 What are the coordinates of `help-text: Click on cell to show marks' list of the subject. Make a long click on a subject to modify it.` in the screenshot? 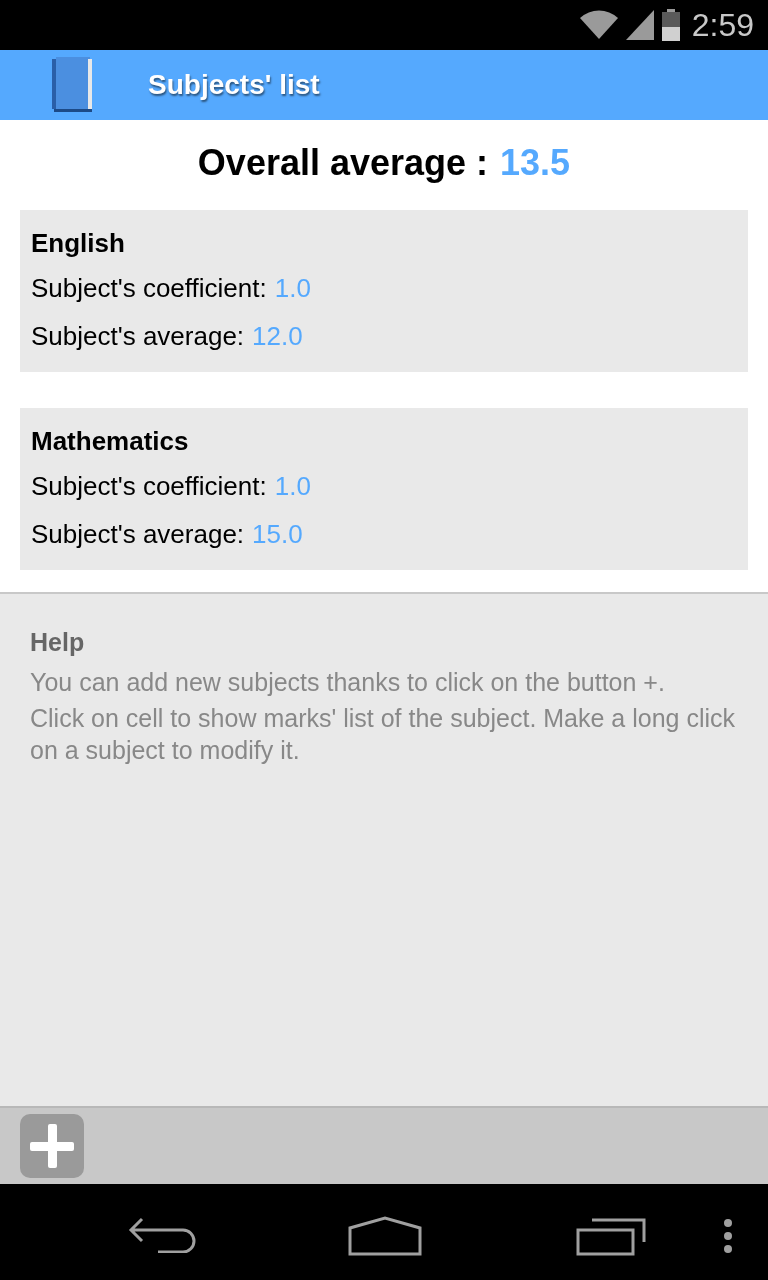 It's located at (383, 734).